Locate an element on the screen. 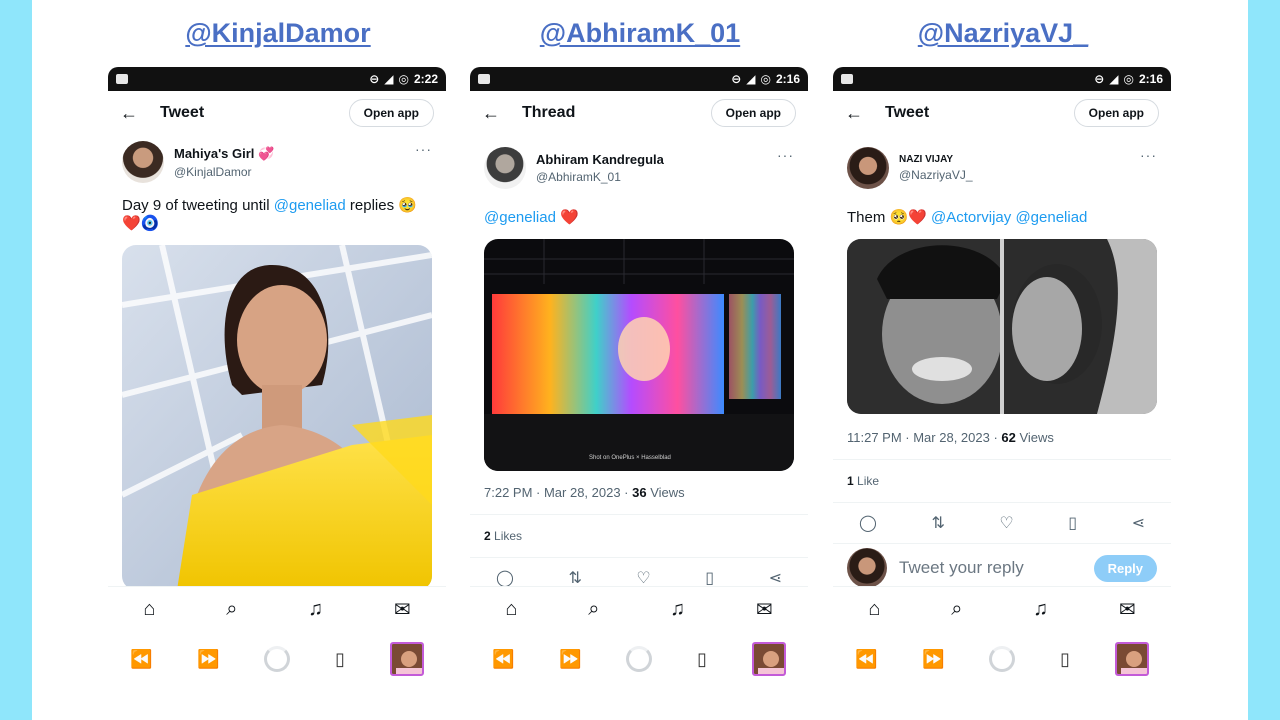 Image resolution: width=1280 pixels, height=720 pixels. top-bar: ← Thread Open app is located at coordinates (639, 113).